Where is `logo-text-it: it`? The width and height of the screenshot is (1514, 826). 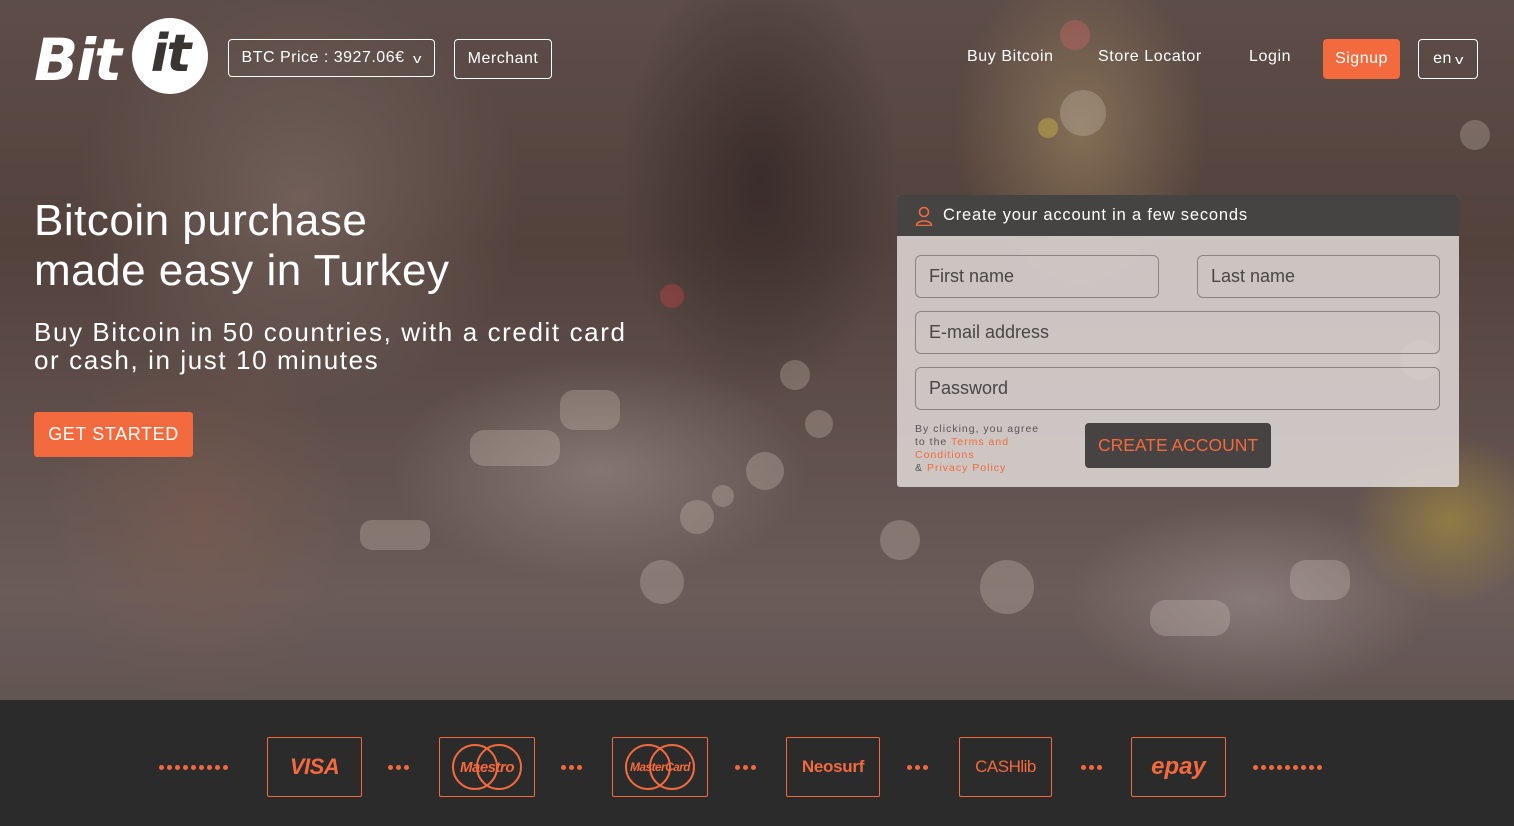 logo-text-it: it is located at coordinates (171, 54).